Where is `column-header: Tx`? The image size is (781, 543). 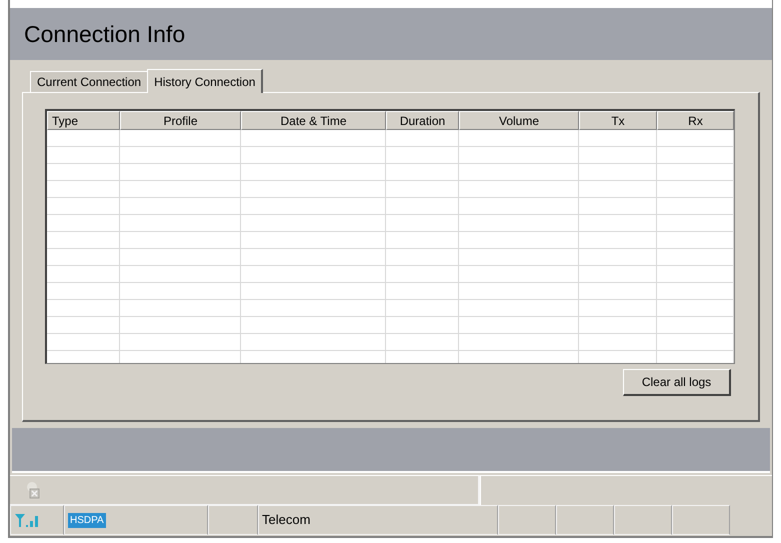
column-header: Tx is located at coordinates (618, 120).